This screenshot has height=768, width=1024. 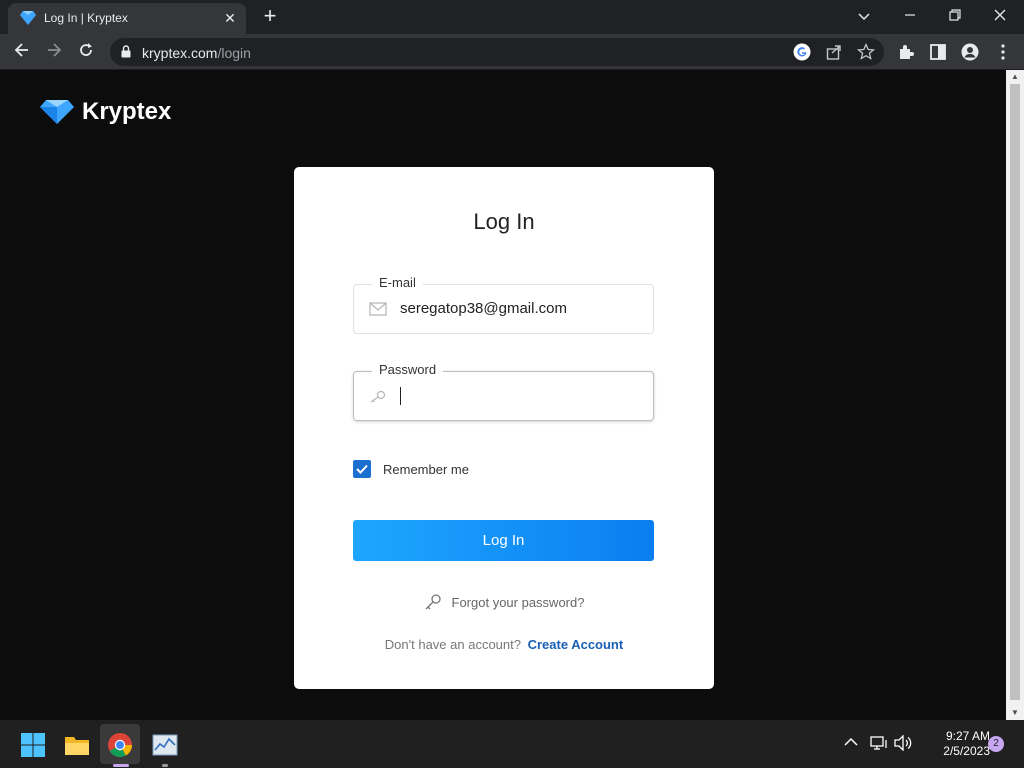 I want to click on envelope-icon, so click(x=378, y=309).